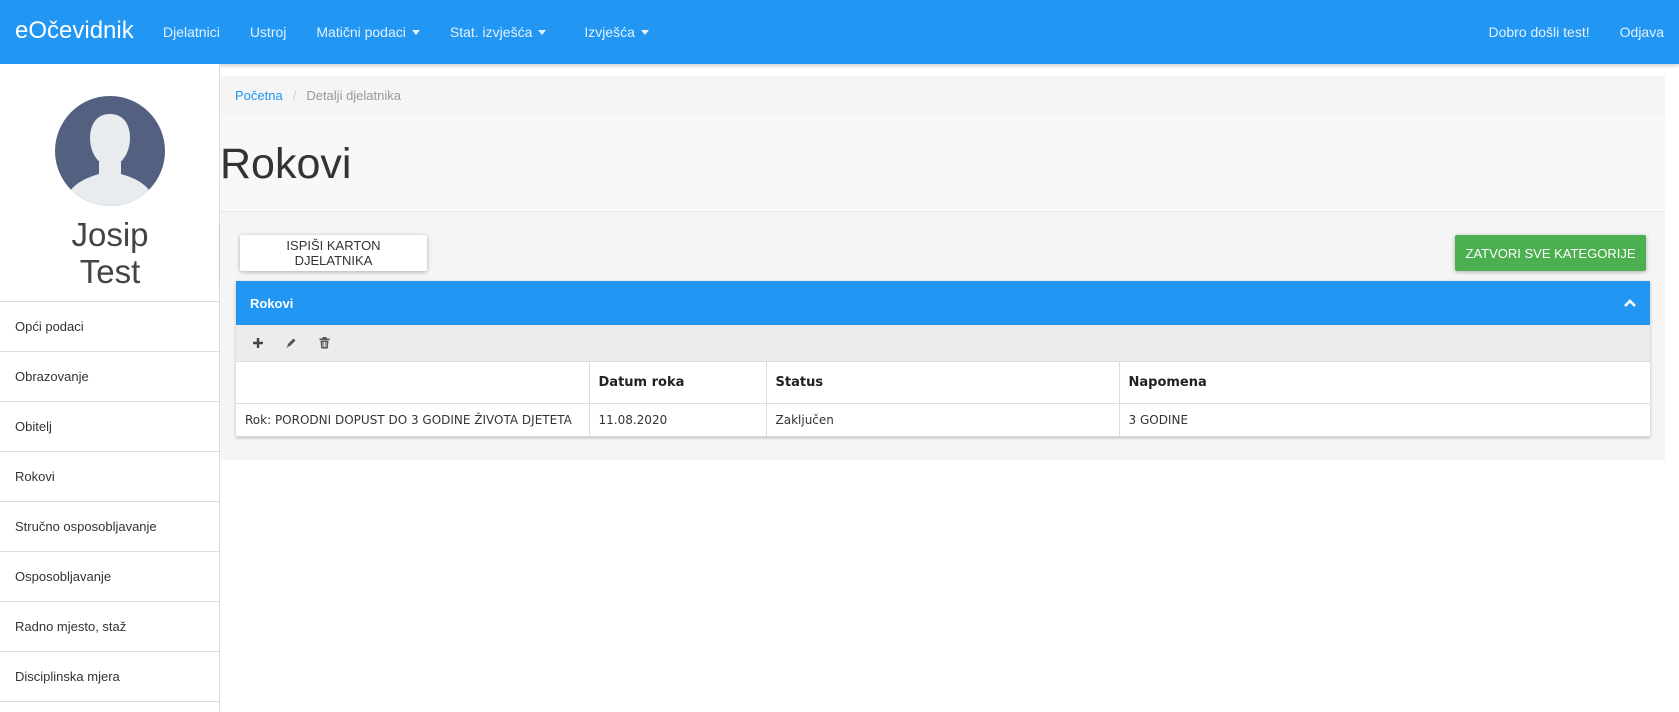 Image resolution: width=1679 pixels, height=712 pixels. I want to click on add-button, so click(258, 343).